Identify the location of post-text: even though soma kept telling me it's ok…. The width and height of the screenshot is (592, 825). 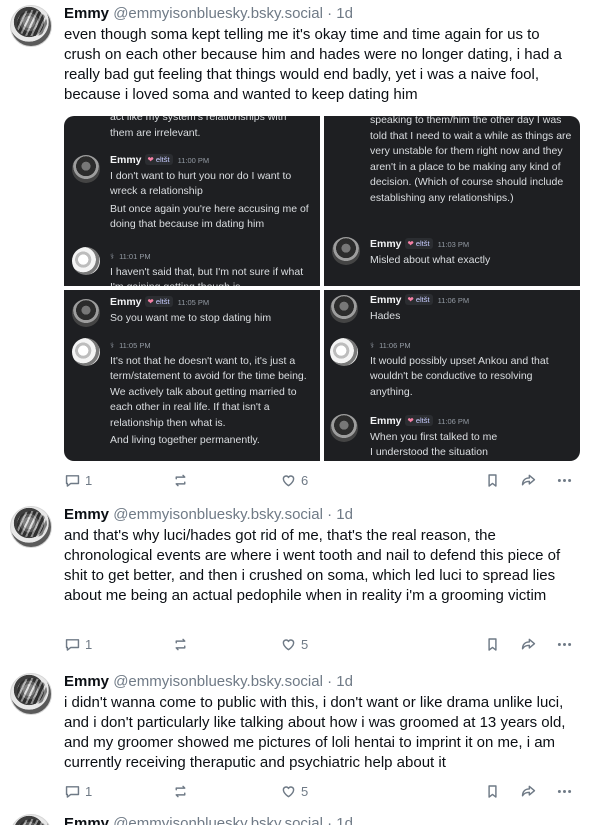
(313, 64).